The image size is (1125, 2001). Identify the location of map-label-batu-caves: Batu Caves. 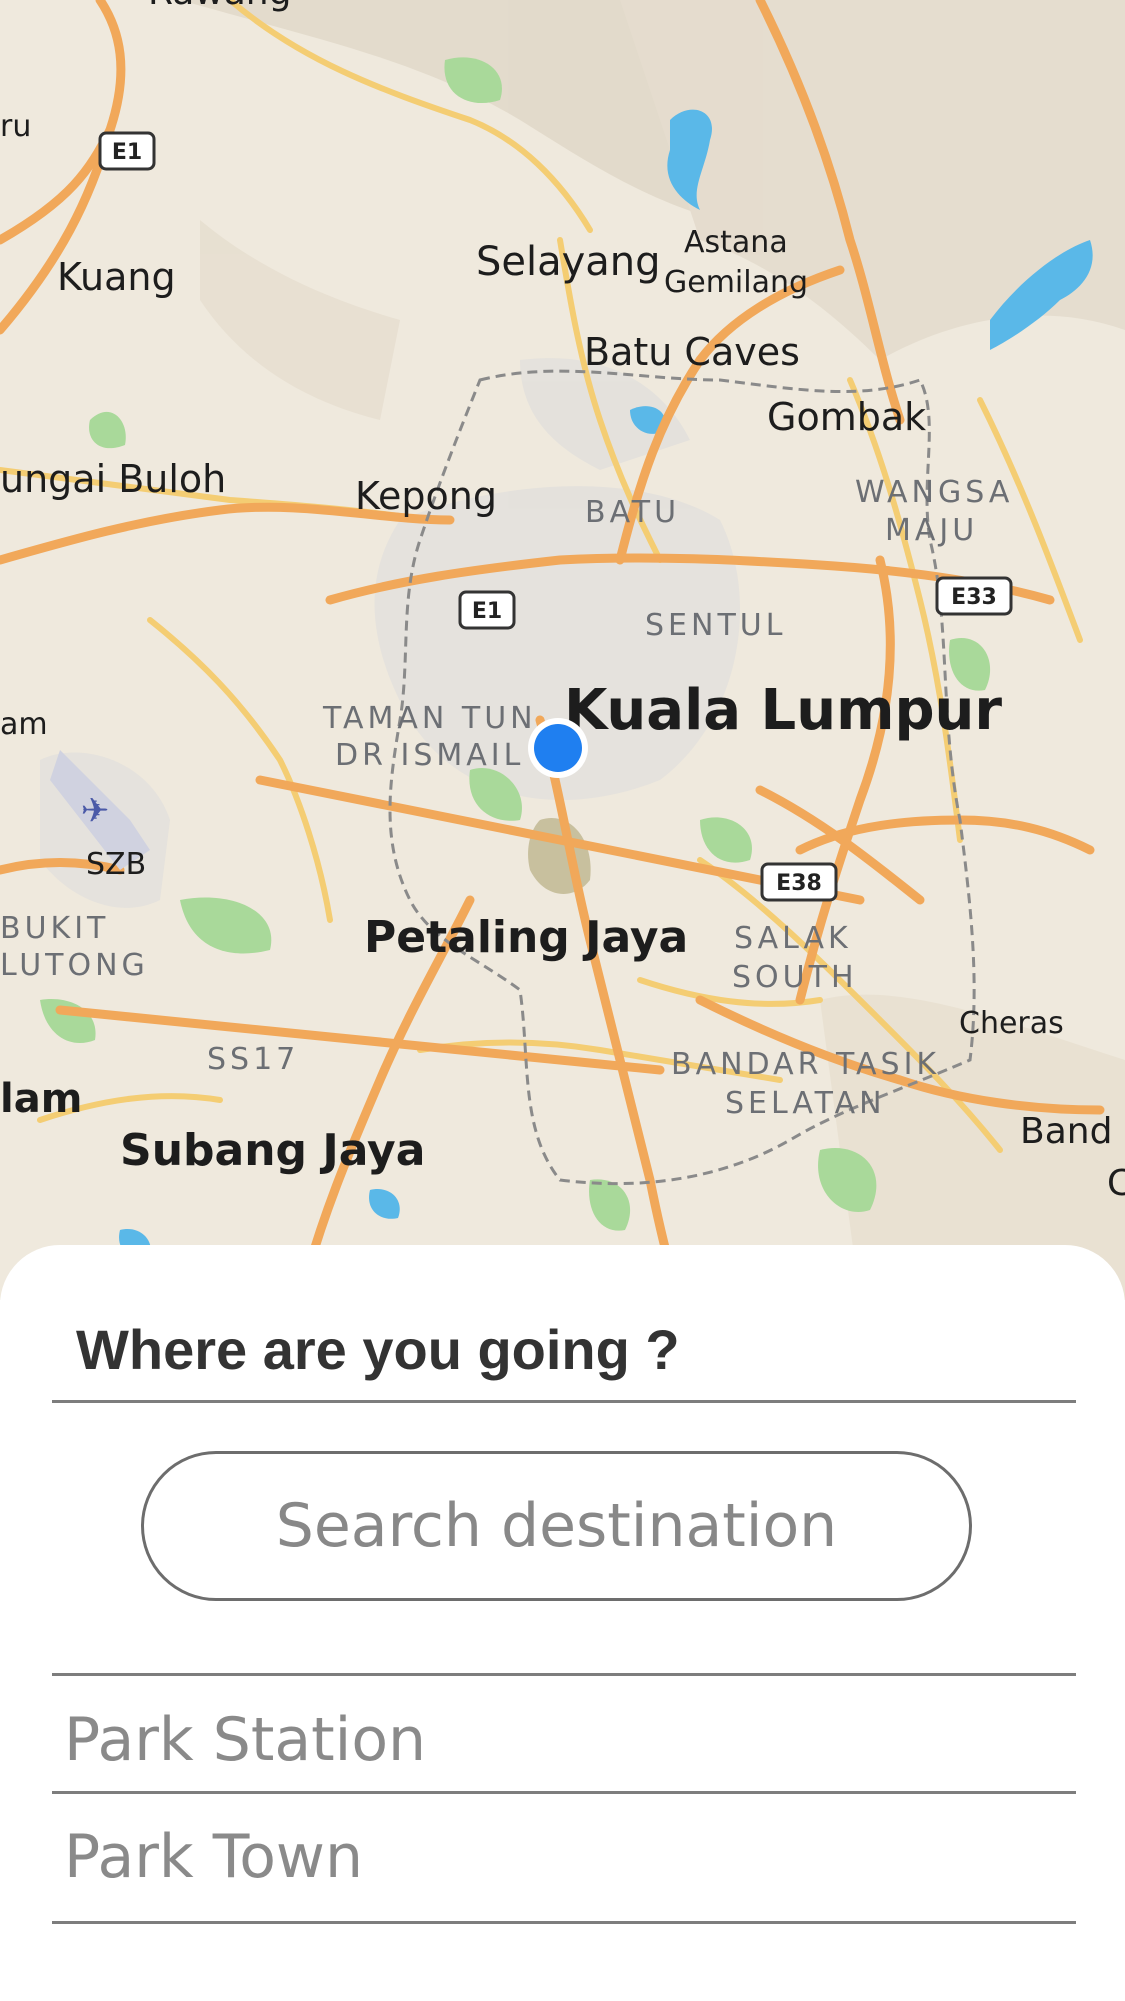
(692, 352).